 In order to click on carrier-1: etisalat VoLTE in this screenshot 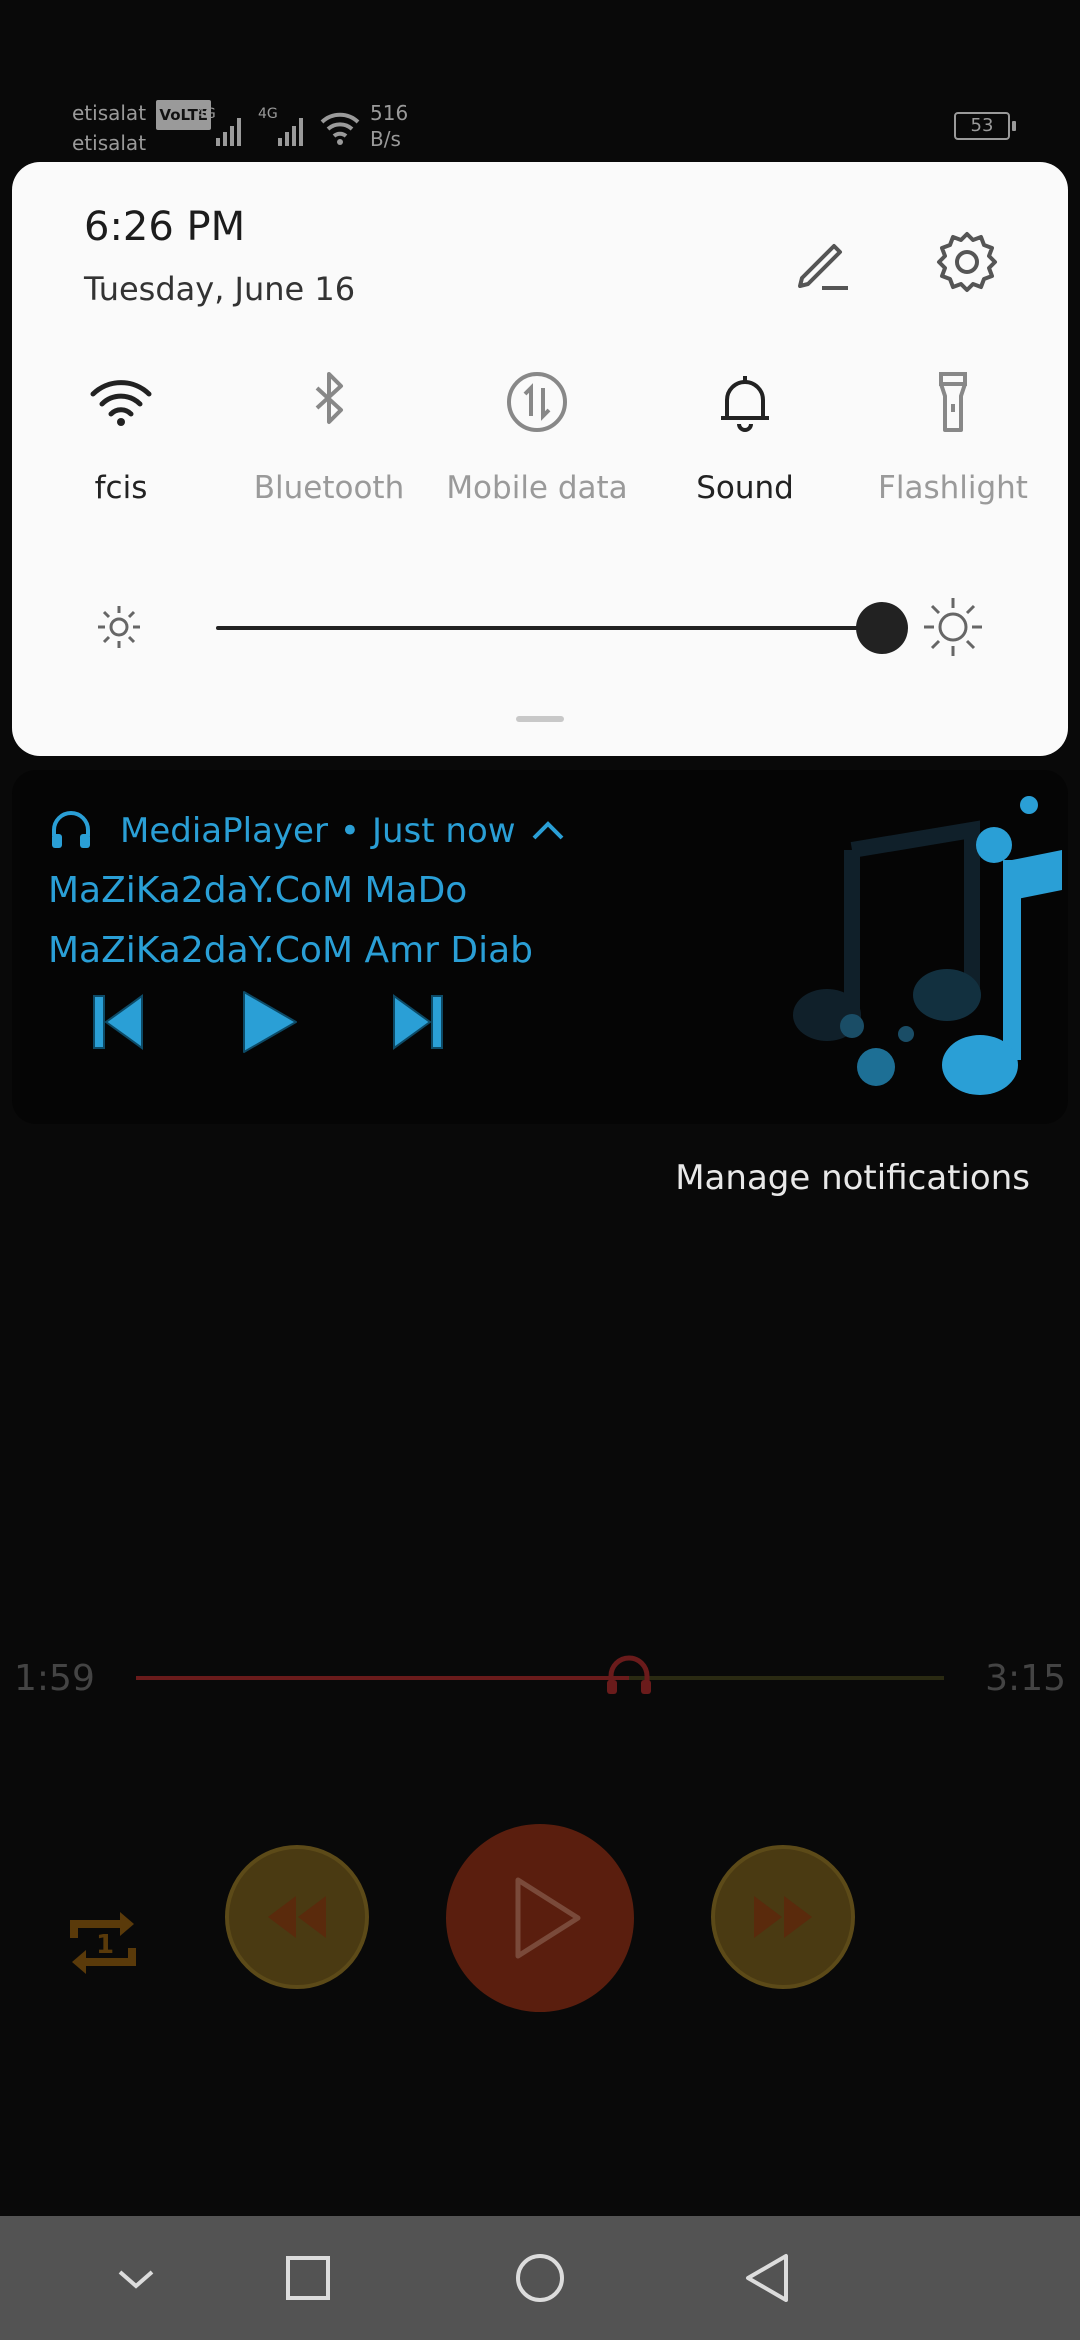, I will do `click(142, 114)`.